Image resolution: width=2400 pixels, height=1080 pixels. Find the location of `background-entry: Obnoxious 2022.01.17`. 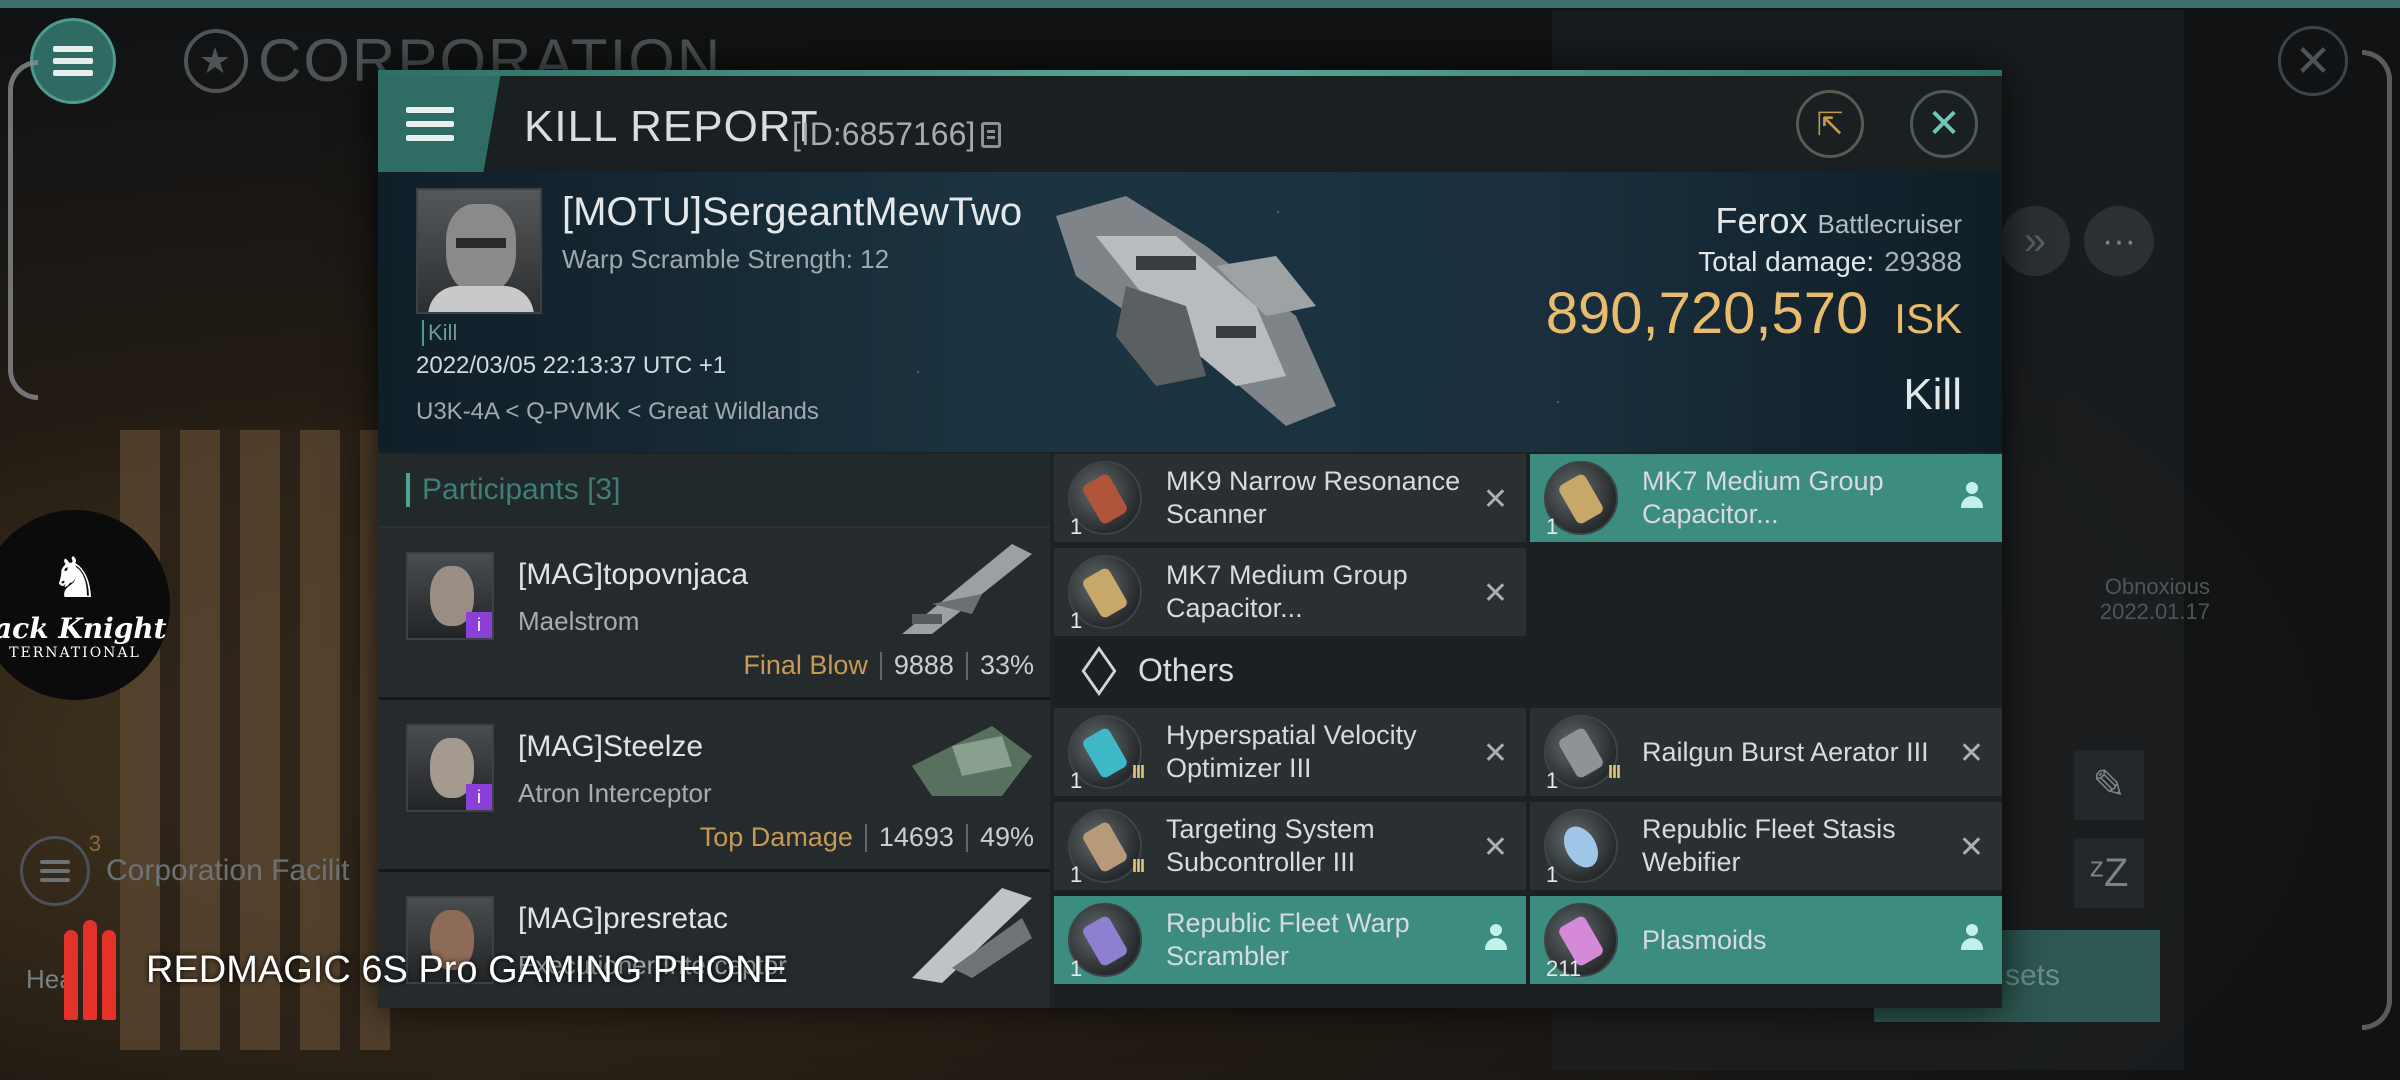

background-entry: Obnoxious 2022.01.17 is located at coordinates (2154, 599).